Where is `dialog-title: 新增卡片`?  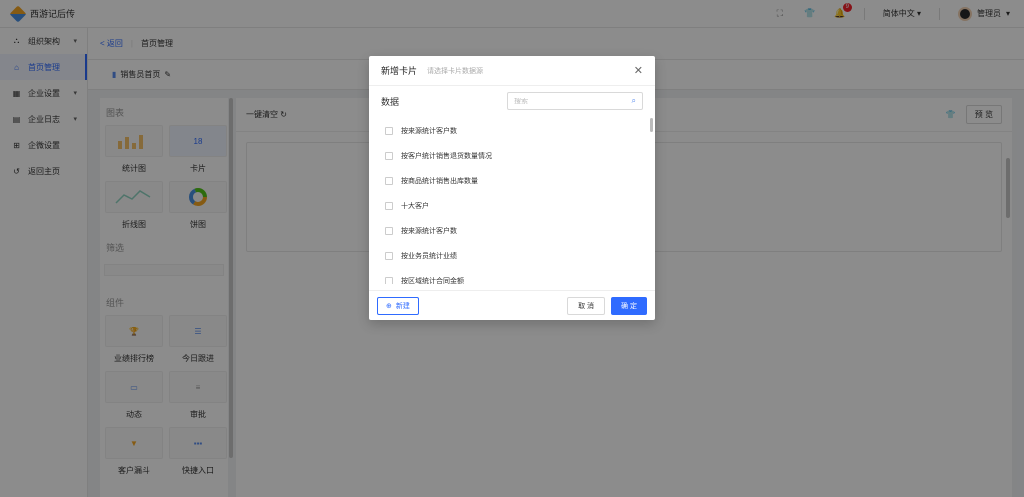 dialog-title: 新增卡片 is located at coordinates (399, 71).